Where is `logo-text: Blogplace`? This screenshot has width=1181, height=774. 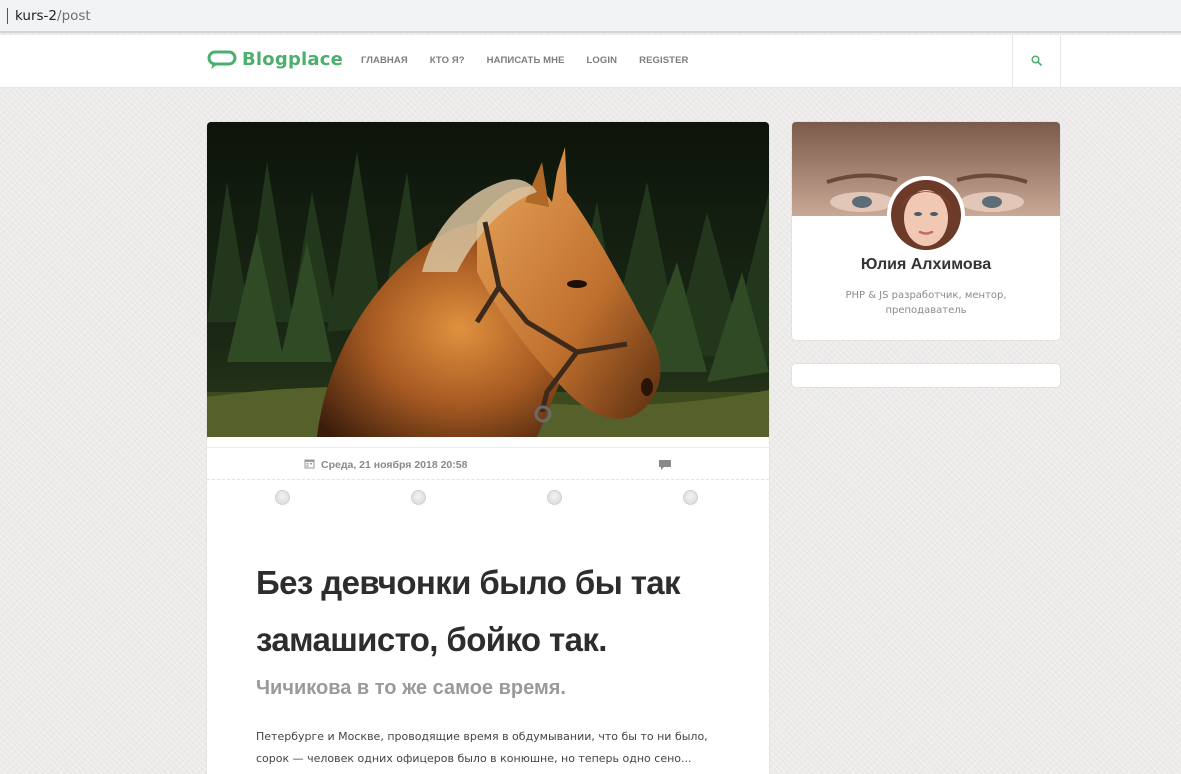 logo-text: Blogplace is located at coordinates (293, 59).